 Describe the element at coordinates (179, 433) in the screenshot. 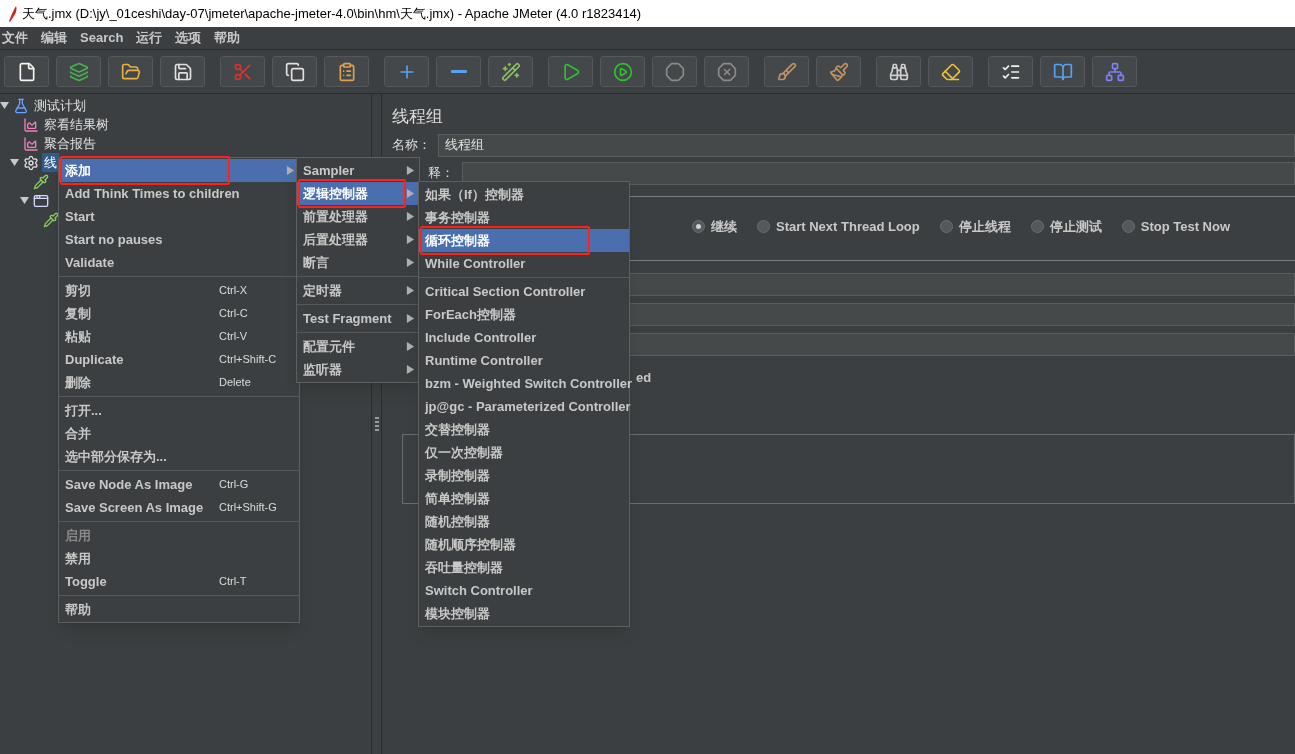

I see `menu-item: 合并` at that location.